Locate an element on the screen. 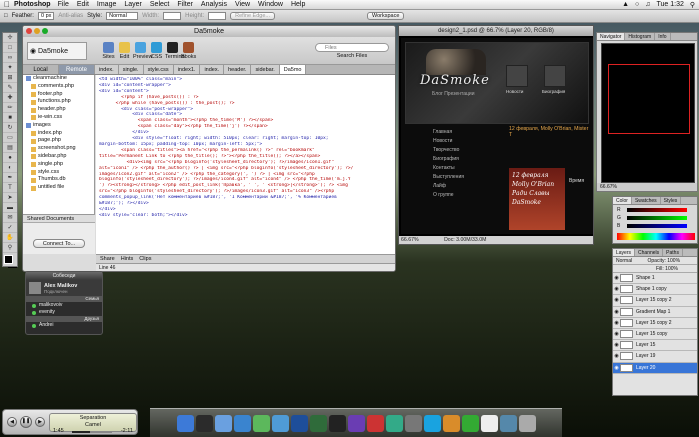 This screenshot has width=699, height=437. previous-track-icon: ◀ is located at coordinates (12, 422).